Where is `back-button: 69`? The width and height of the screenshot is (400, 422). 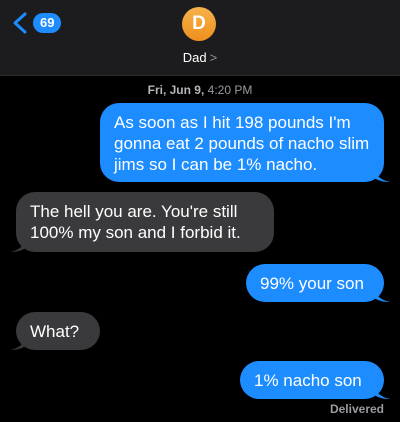 back-button: 69 is located at coordinates (36, 23).